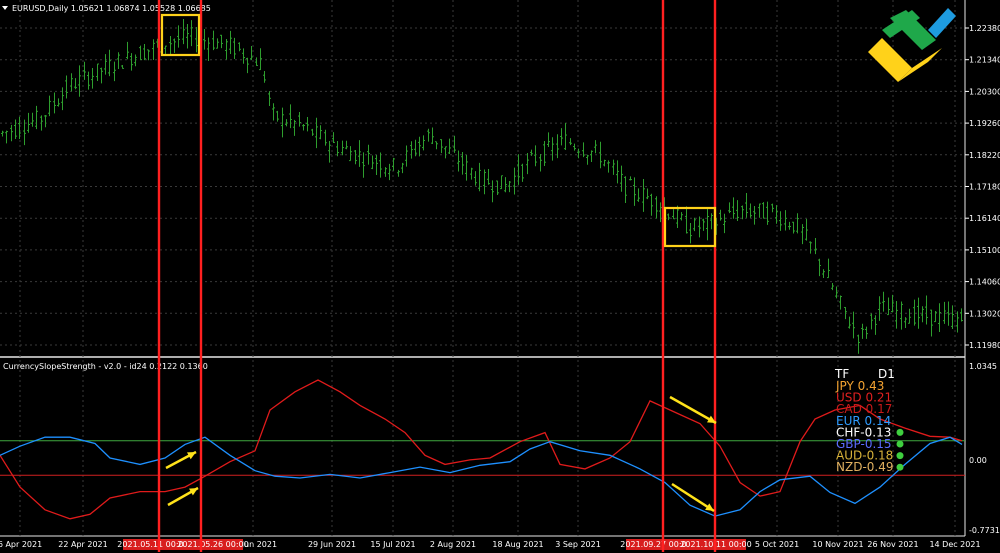  What do you see at coordinates (777, 544) in the screenshot?
I see `time-tick-label: 5 Oct 2021` at bounding box center [777, 544].